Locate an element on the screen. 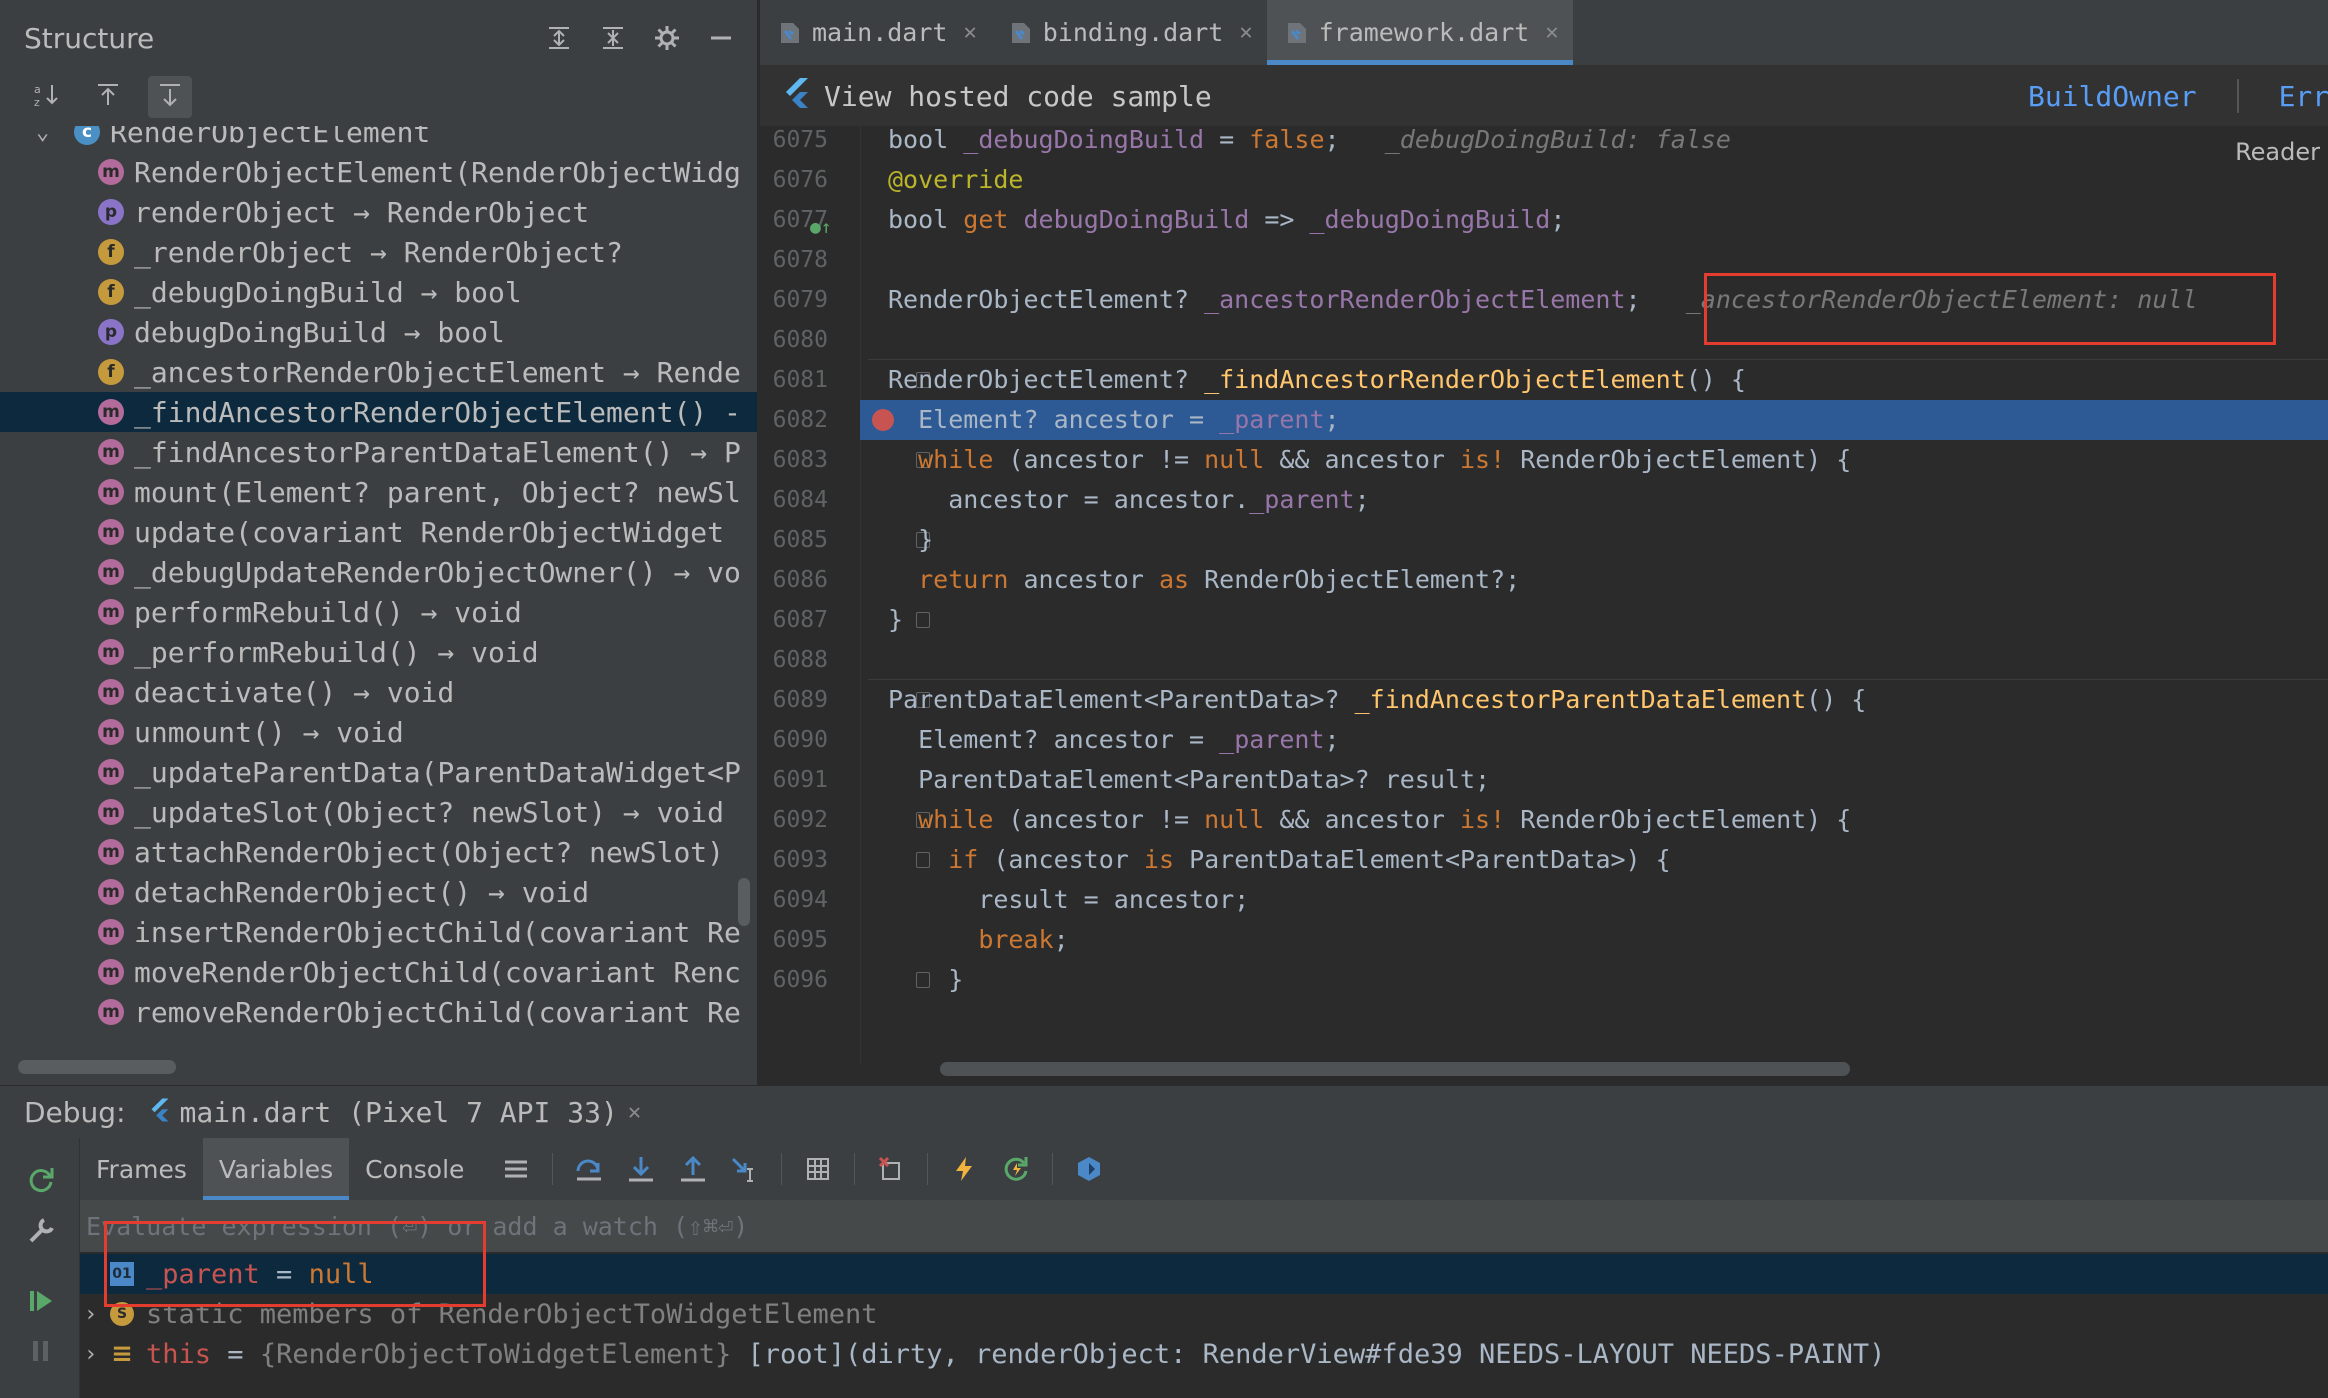 This screenshot has height=1398, width=2328. collapse-all-icon is located at coordinates (613, 38).